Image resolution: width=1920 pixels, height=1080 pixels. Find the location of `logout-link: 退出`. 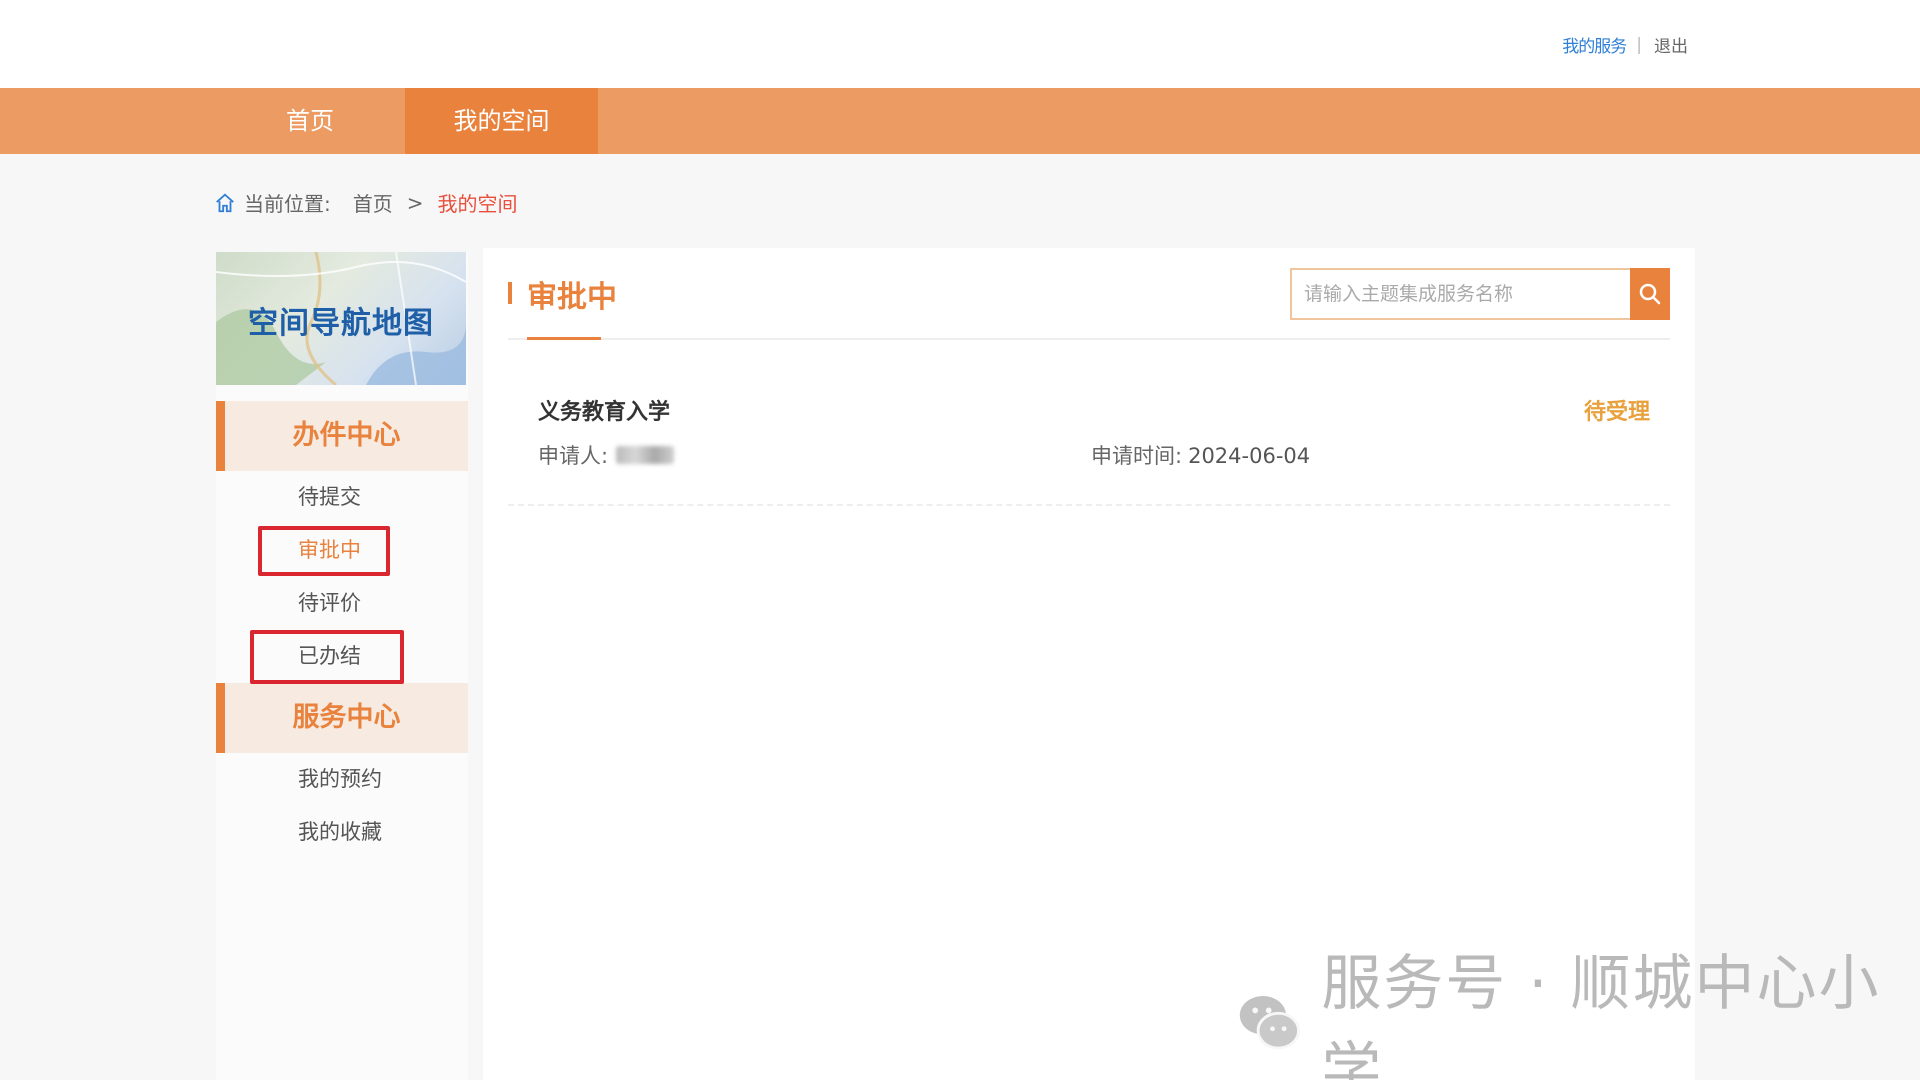

logout-link: 退出 is located at coordinates (1671, 44).